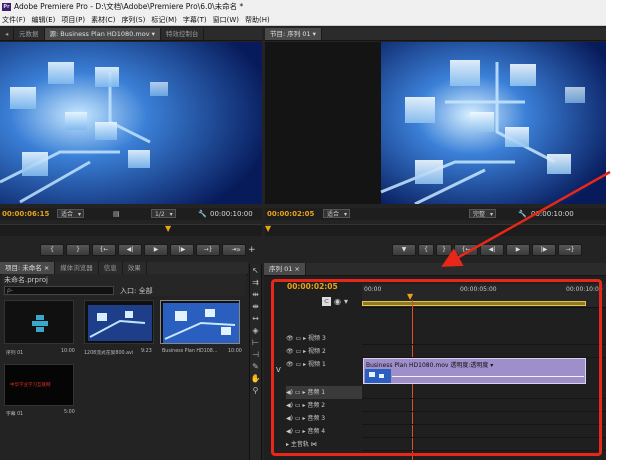 This screenshot has height=460, width=620. What do you see at coordinates (324, 405) in the screenshot?
I see `track-header-audio: ◀) ▭ ▸ 音频 2` at bounding box center [324, 405].